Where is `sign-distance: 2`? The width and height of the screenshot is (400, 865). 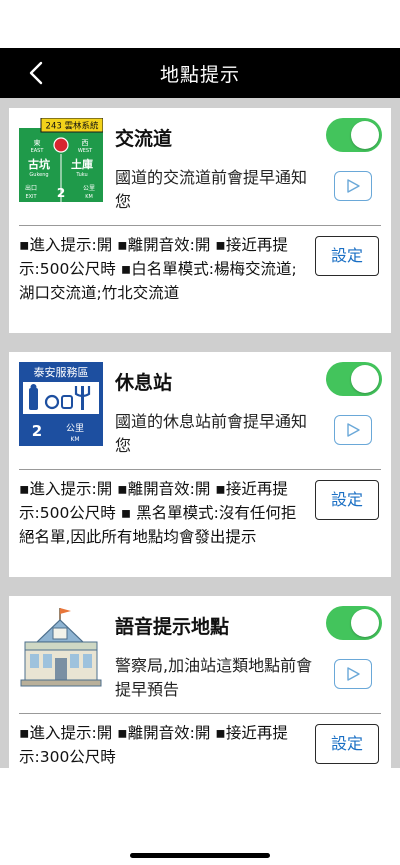
sign-distance: 2 is located at coordinates (61, 193).